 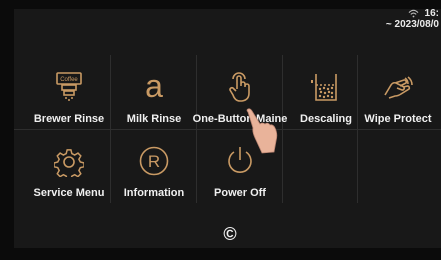 I want to click on brewer-rinse-button: Coffee Brewer Rinse, so click(x=69, y=94).